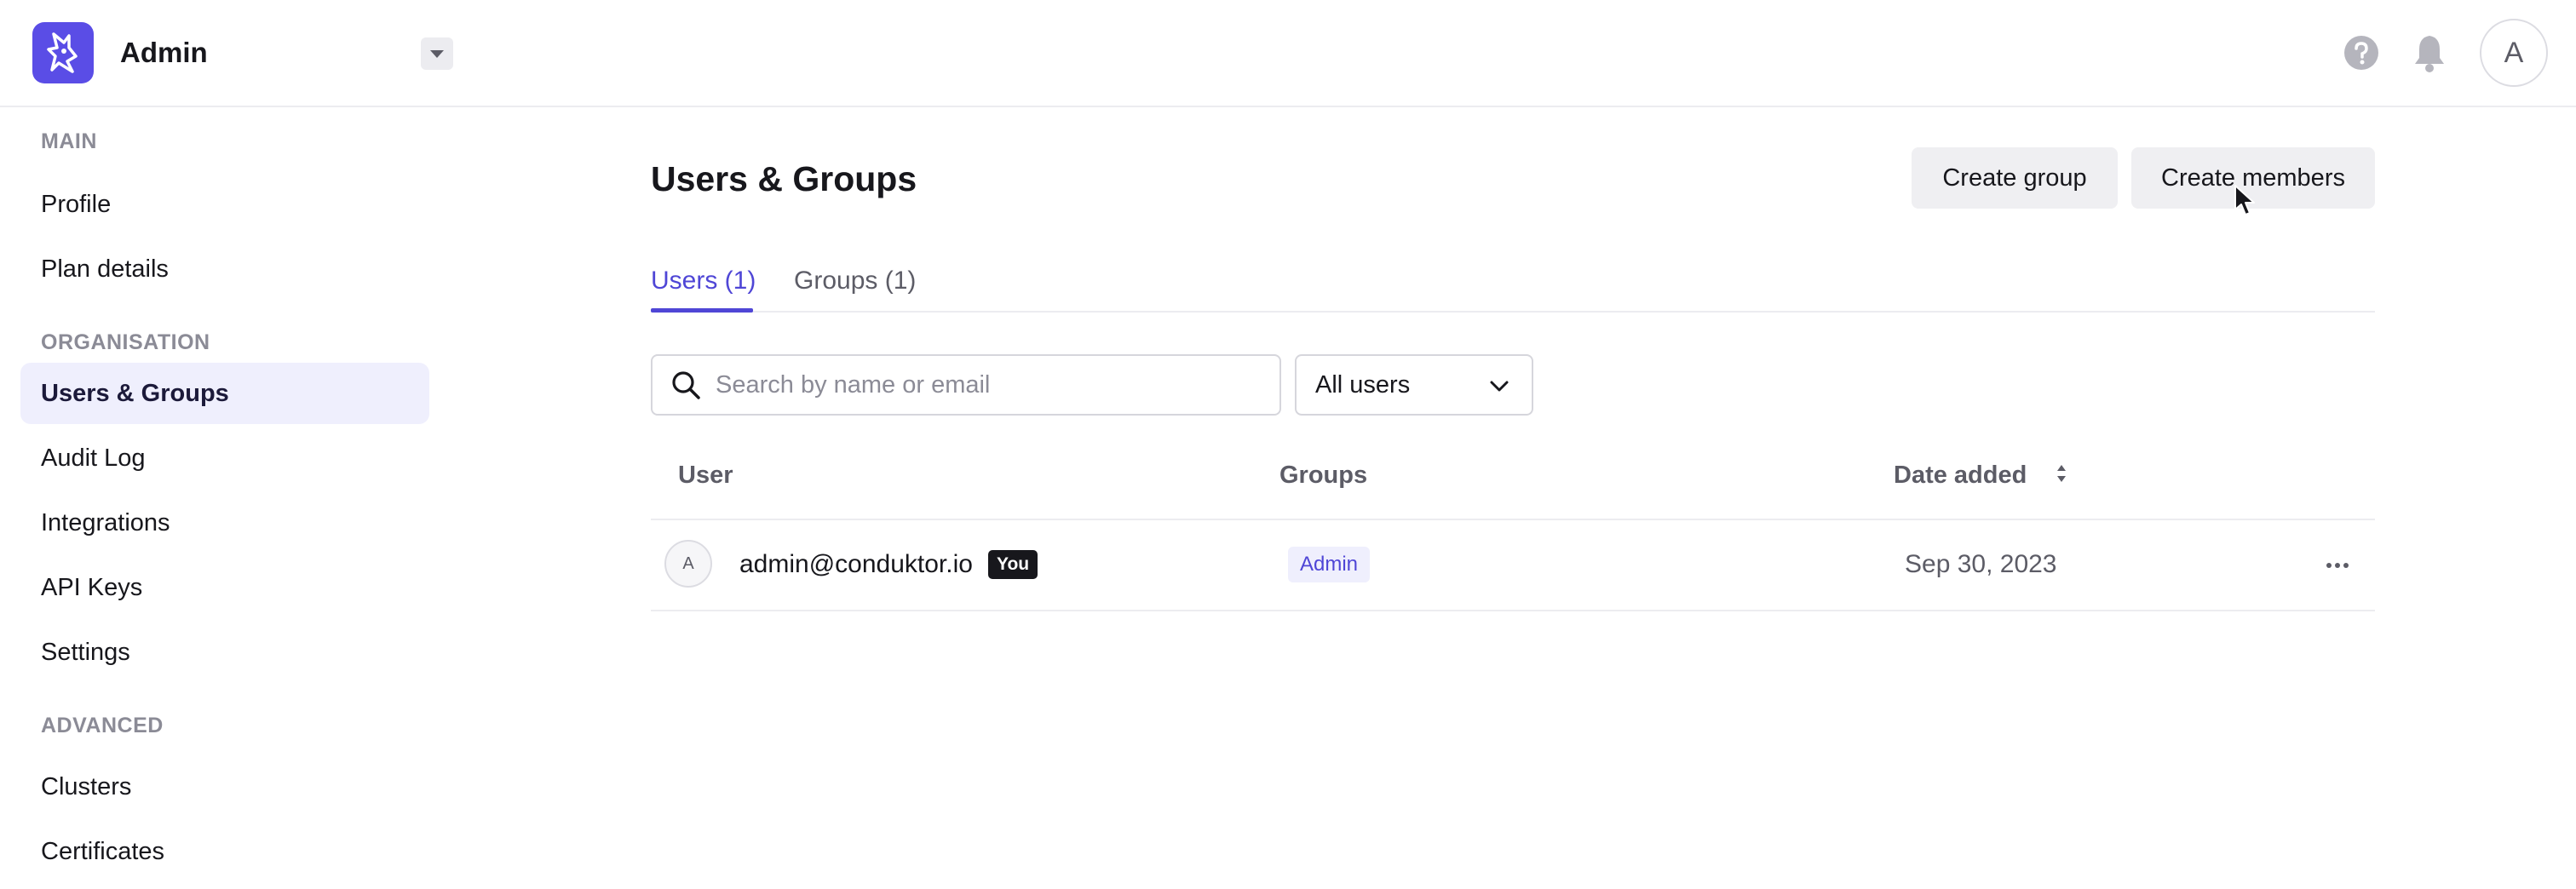 This screenshot has width=2576, height=889. I want to click on mouse-cursor-icon, so click(2245, 200).